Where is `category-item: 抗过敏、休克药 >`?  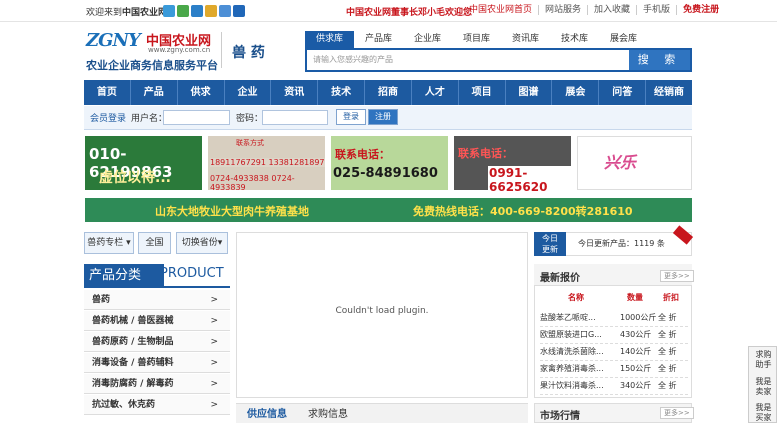 category-item: 抗过敏、休克药 > is located at coordinates (157, 405).